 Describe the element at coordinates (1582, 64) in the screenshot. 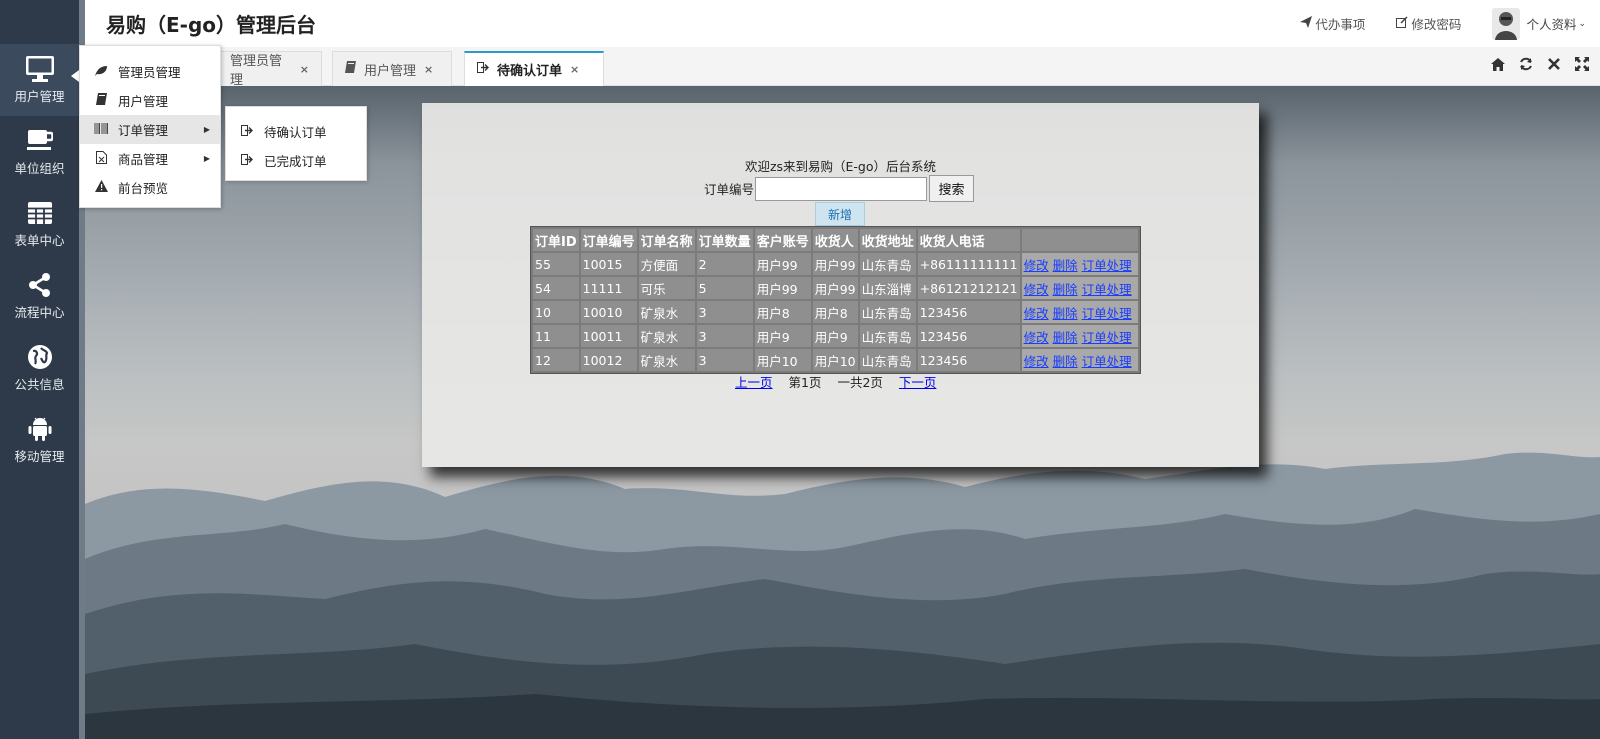

I see `fullscreen-icon` at that location.